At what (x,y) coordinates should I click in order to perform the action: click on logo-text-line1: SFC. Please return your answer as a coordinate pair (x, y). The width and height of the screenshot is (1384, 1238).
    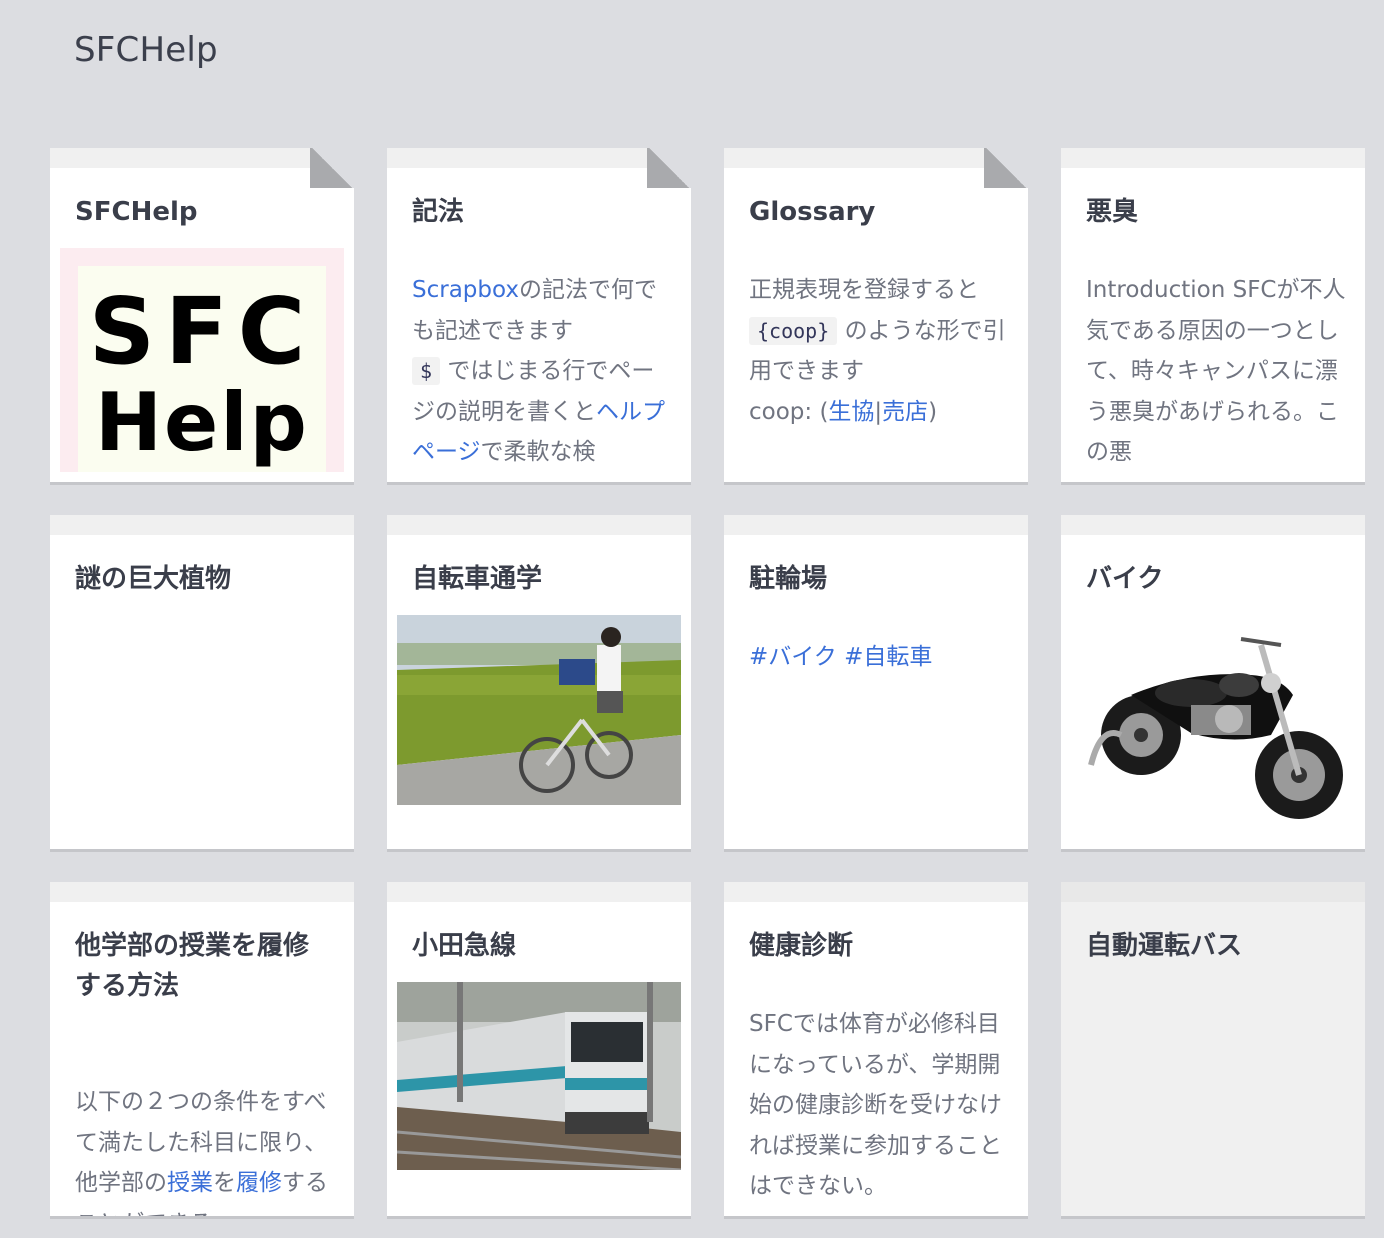
    Looking at the image, I should click on (202, 331).